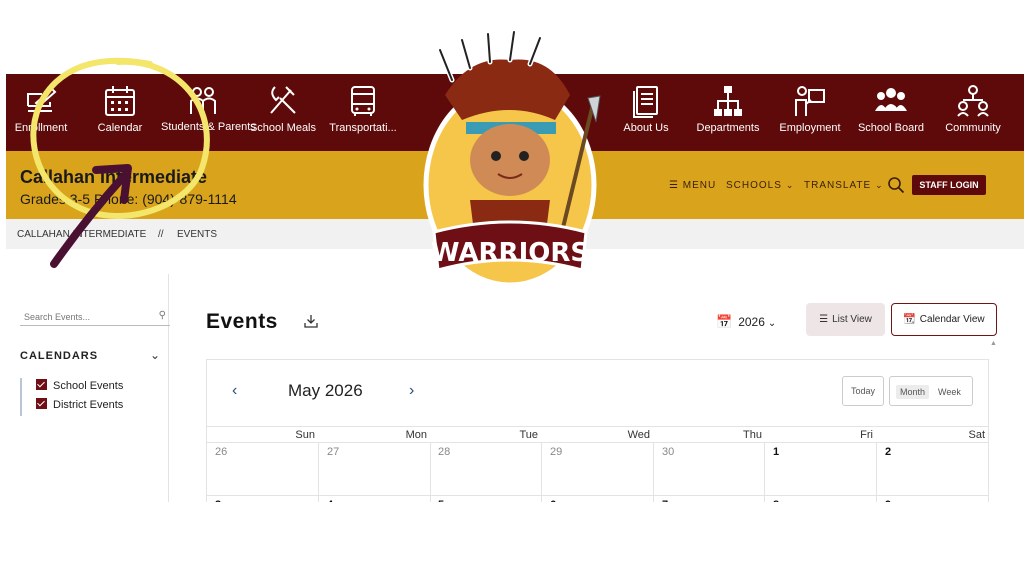  Describe the element at coordinates (949, 185) in the screenshot. I see `staff-login-button: STAFF LOGIN` at that location.